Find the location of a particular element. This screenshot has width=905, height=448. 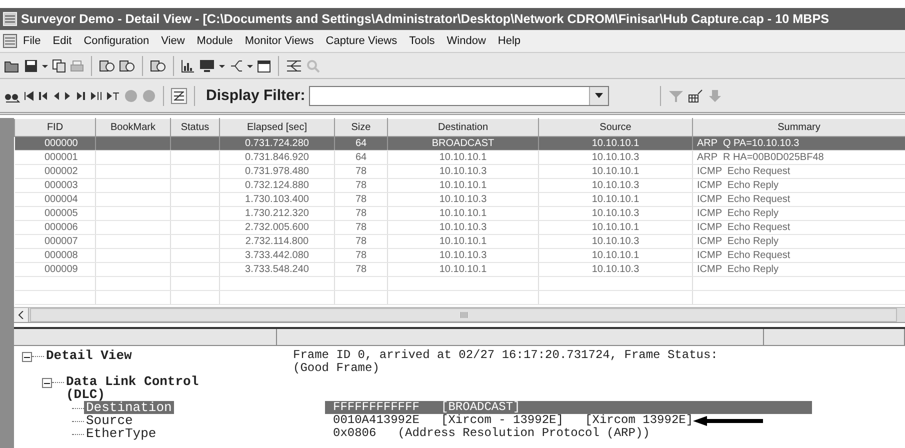

monitor-icon is located at coordinates (207, 65).